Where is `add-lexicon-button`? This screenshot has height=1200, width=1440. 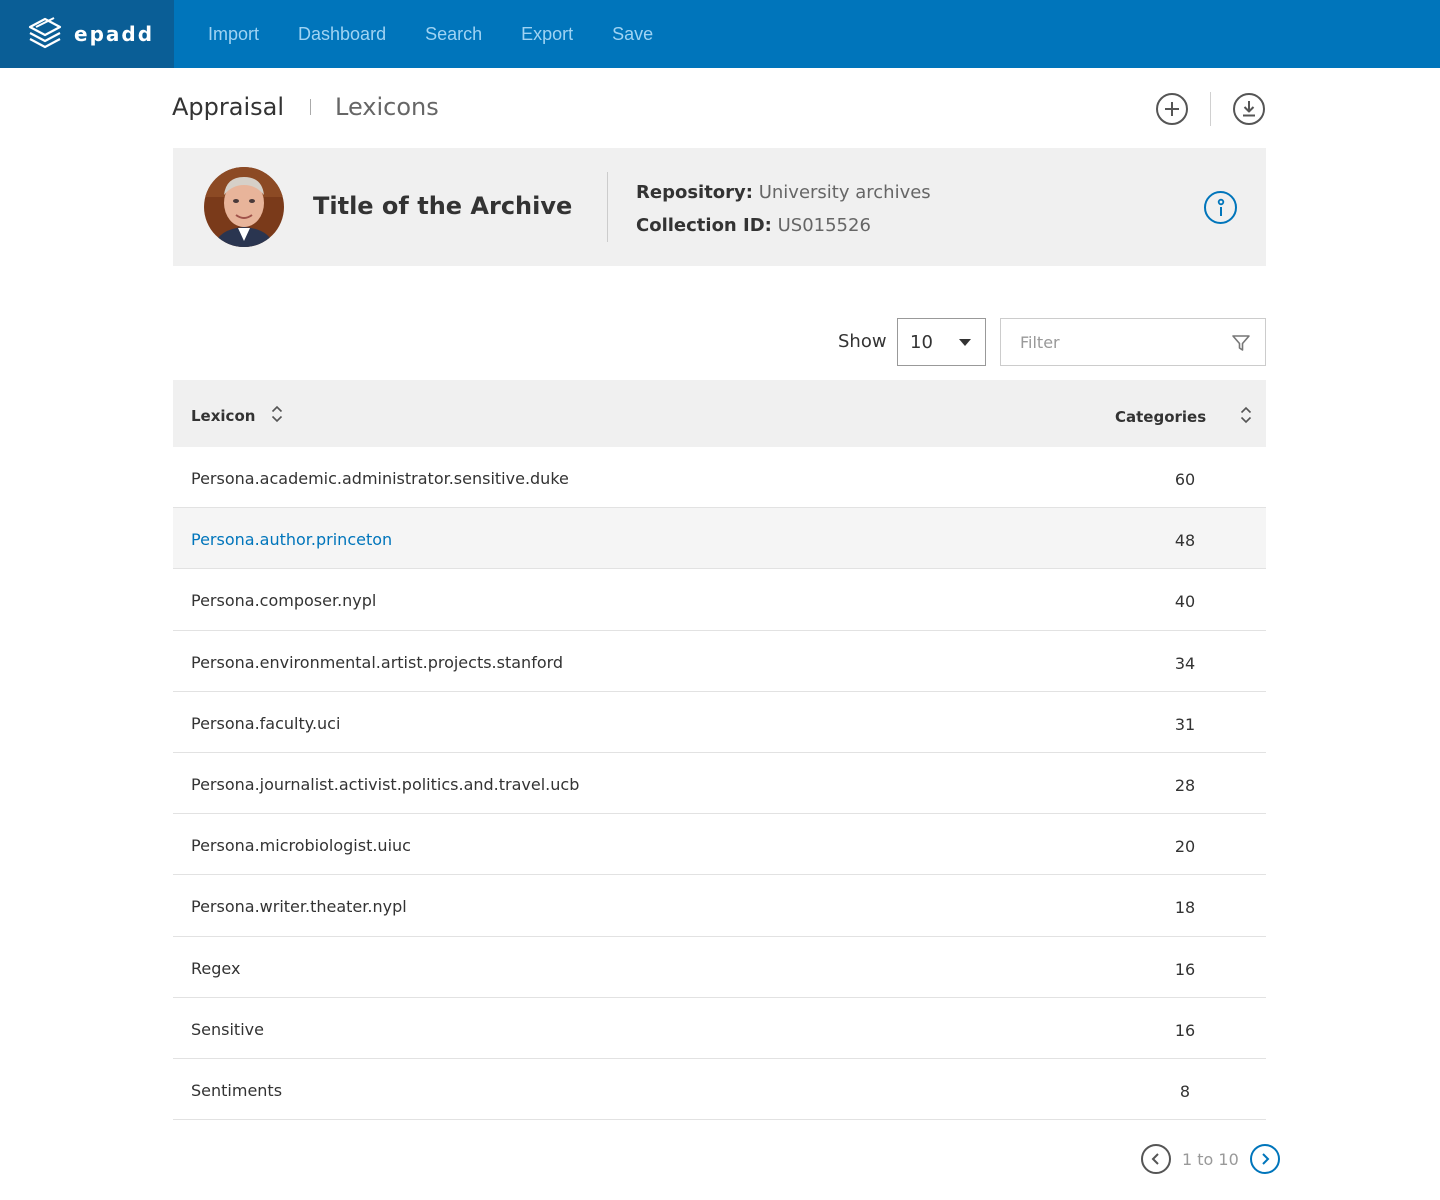 add-lexicon-button is located at coordinates (1172, 109).